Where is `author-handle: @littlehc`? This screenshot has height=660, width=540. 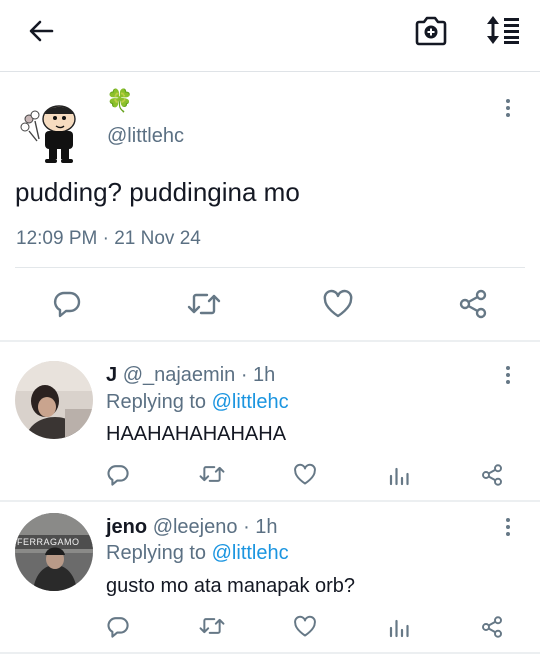 author-handle: @littlehc is located at coordinates (145, 136).